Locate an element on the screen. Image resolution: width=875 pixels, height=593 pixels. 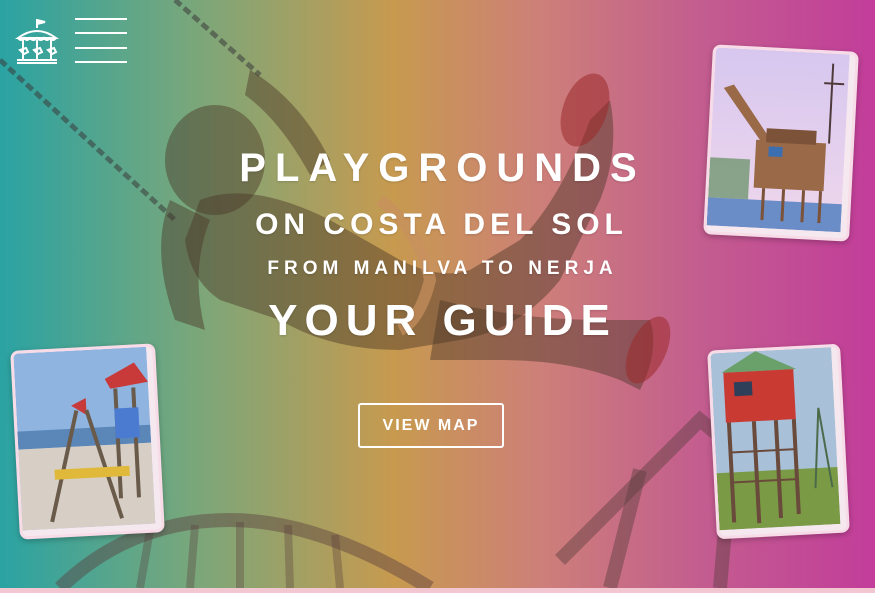
carousel-icon is located at coordinates (37, 41).